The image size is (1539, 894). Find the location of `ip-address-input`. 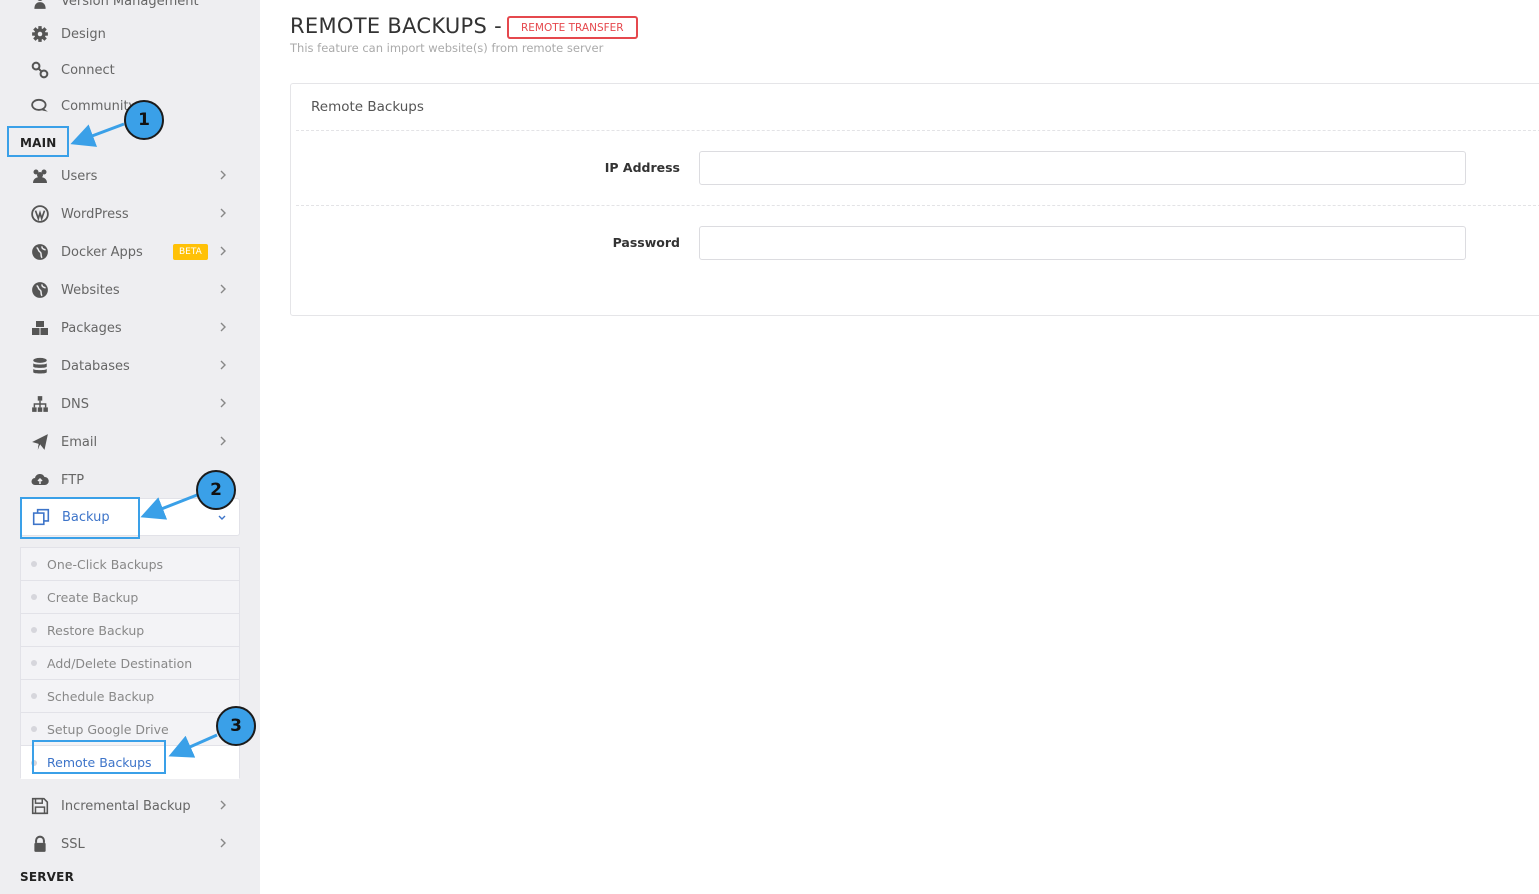

ip-address-input is located at coordinates (1082, 168).